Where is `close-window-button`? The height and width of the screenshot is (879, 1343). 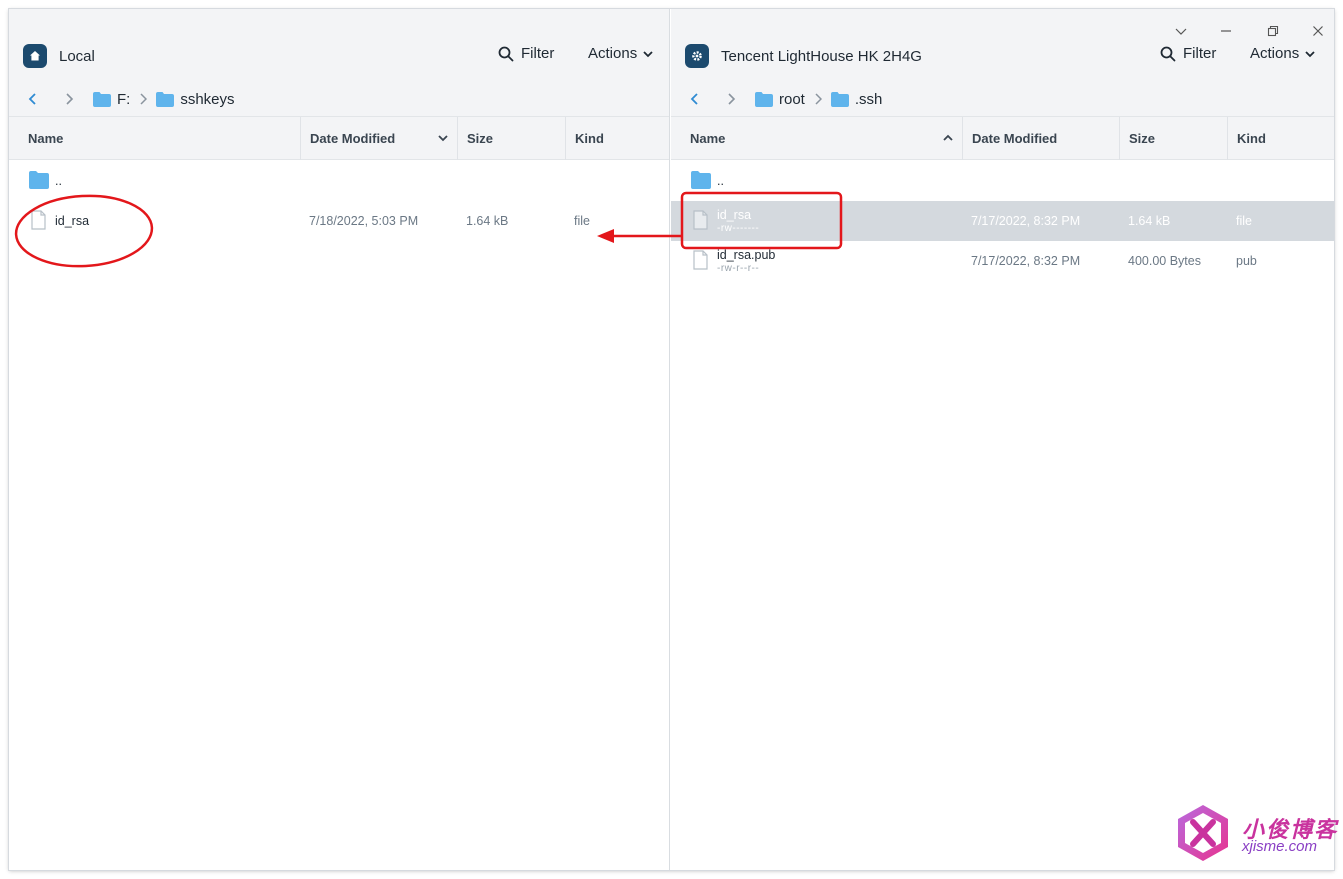
close-window-button is located at coordinates (1318, 31).